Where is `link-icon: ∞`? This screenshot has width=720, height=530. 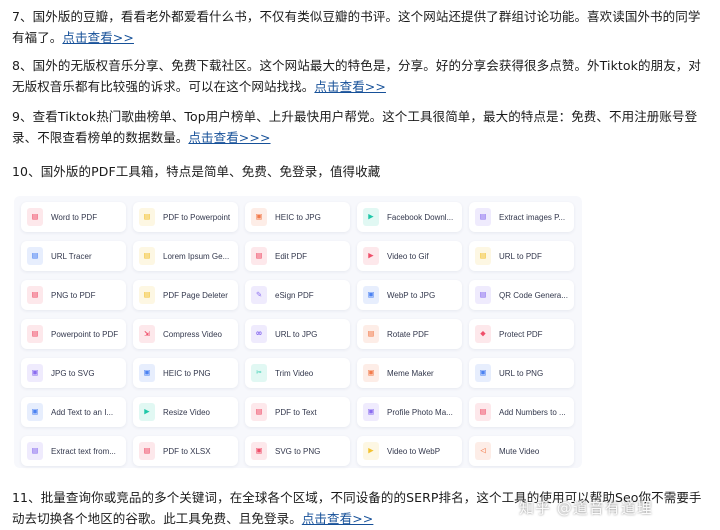
link-icon: ∞ is located at coordinates (259, 334).